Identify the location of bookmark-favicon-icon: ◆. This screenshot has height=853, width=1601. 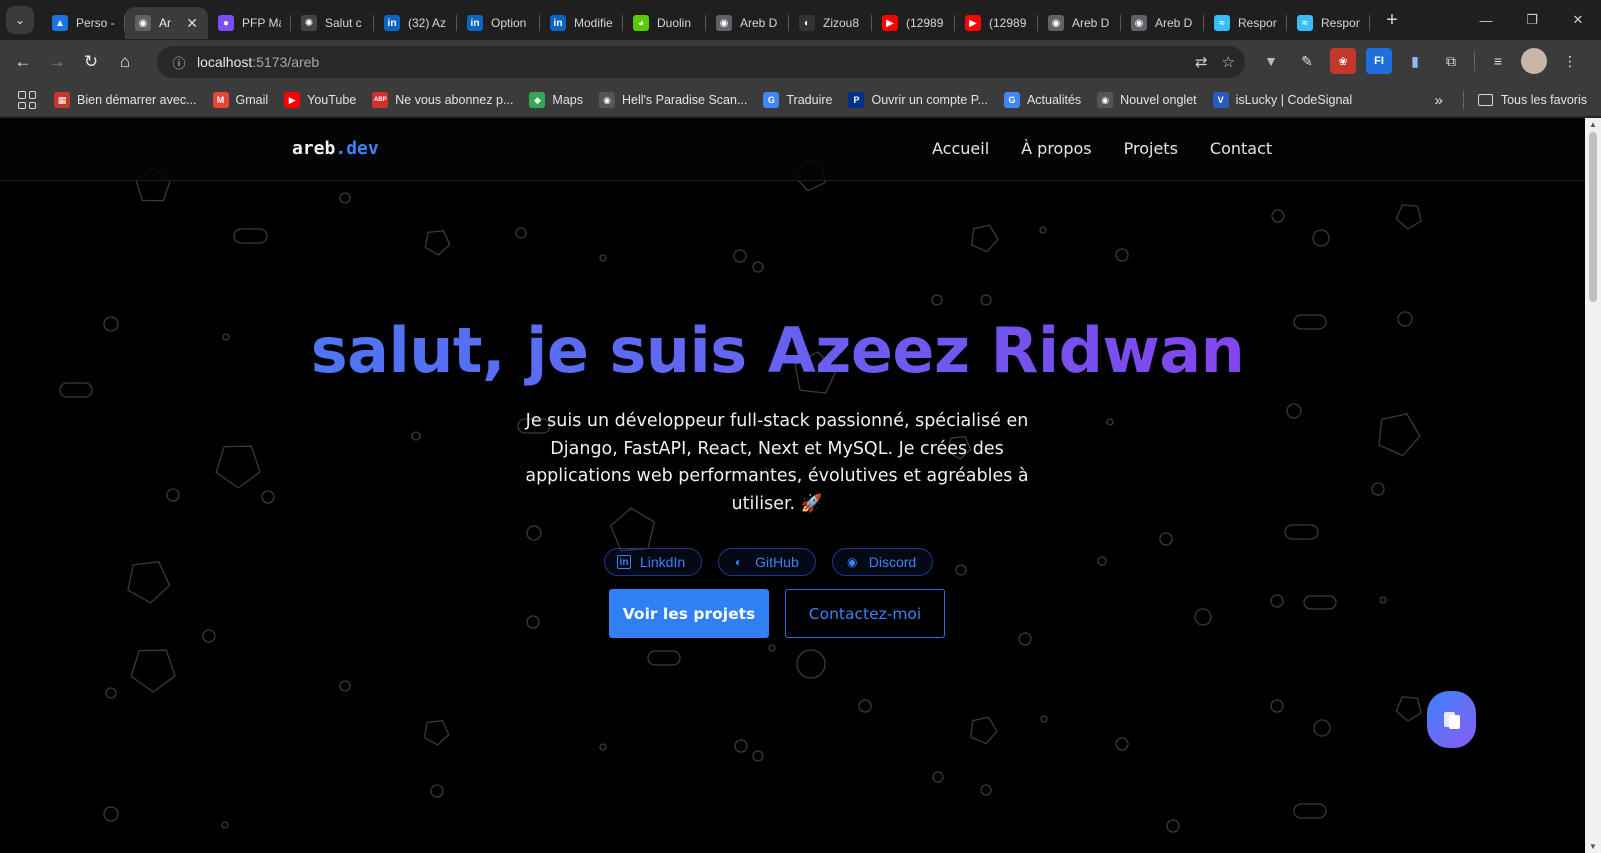
(537, 100).